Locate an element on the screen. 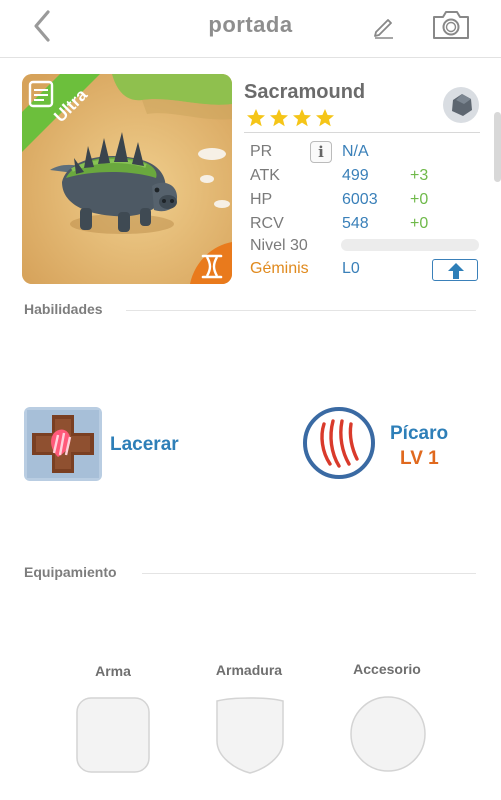 Image resolution: width=501 pixels, height=800 pixels. element-badge is located at coordinates (461, 105).